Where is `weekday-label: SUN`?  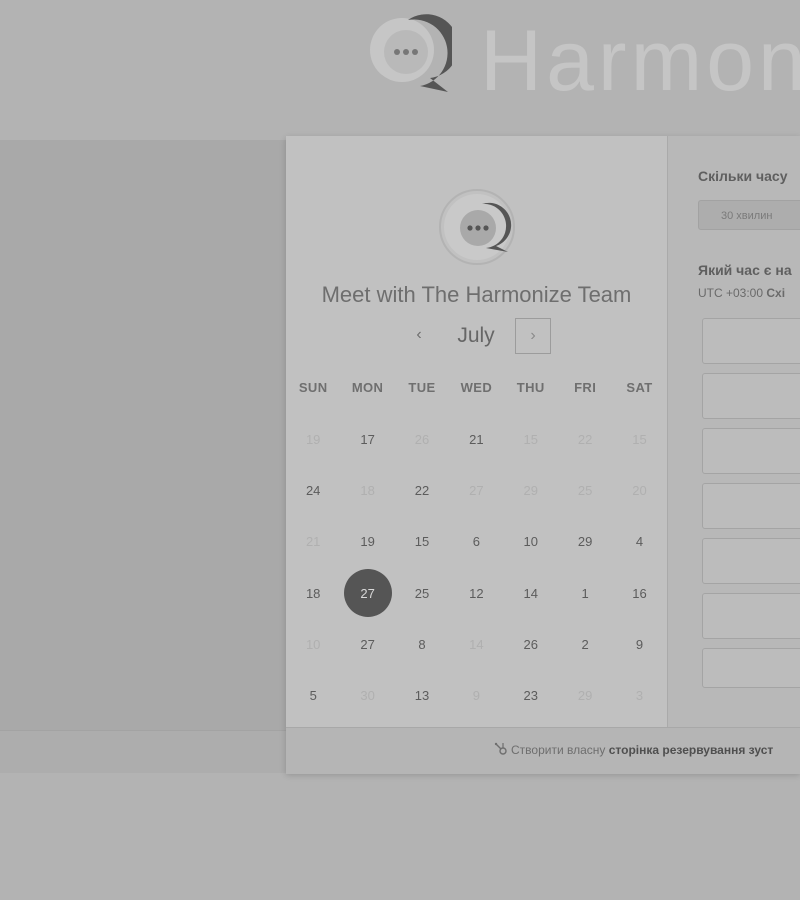 weekday-label: SUN is located at coordinates (313, 387).